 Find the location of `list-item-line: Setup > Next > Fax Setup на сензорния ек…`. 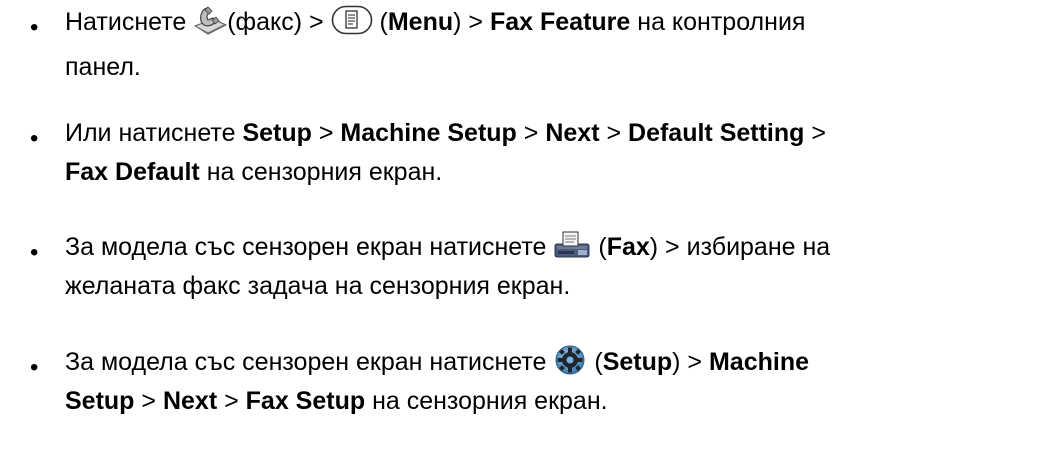

list-item-line: Setup > Next > Fax Setup на сензорния ек… is located at coordinates (336, 401).